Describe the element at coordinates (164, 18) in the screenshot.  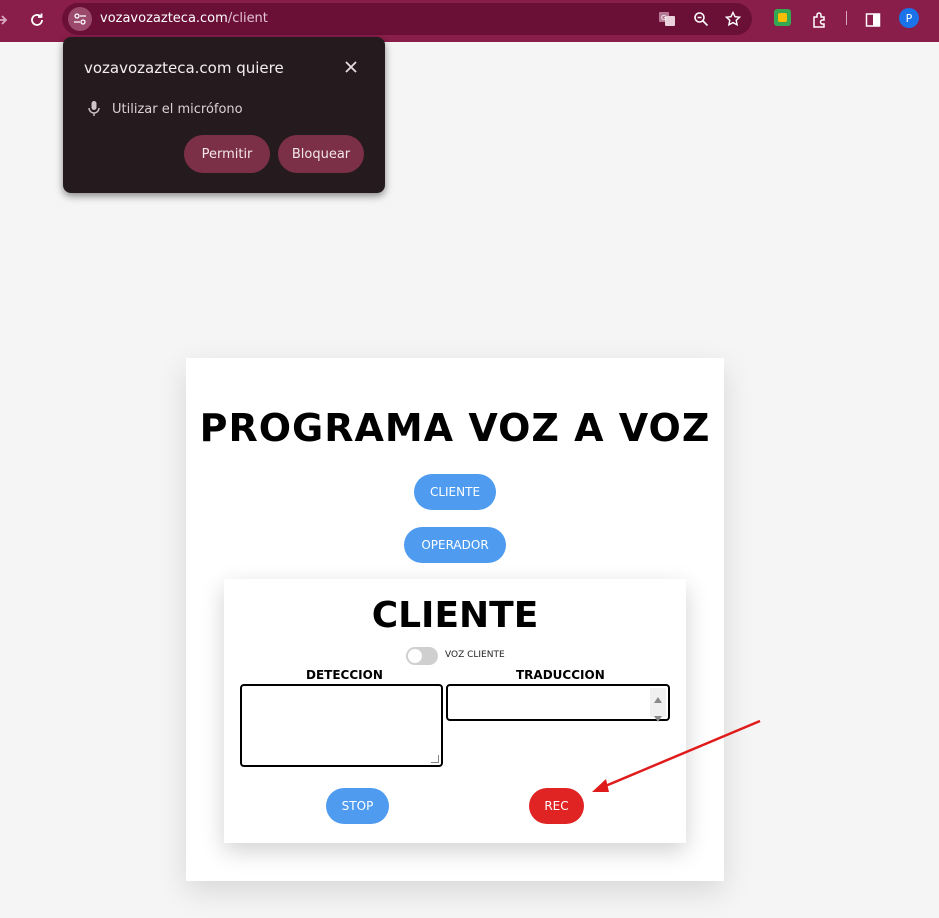
I see `url-host: vozavozazteca.com` at that location.